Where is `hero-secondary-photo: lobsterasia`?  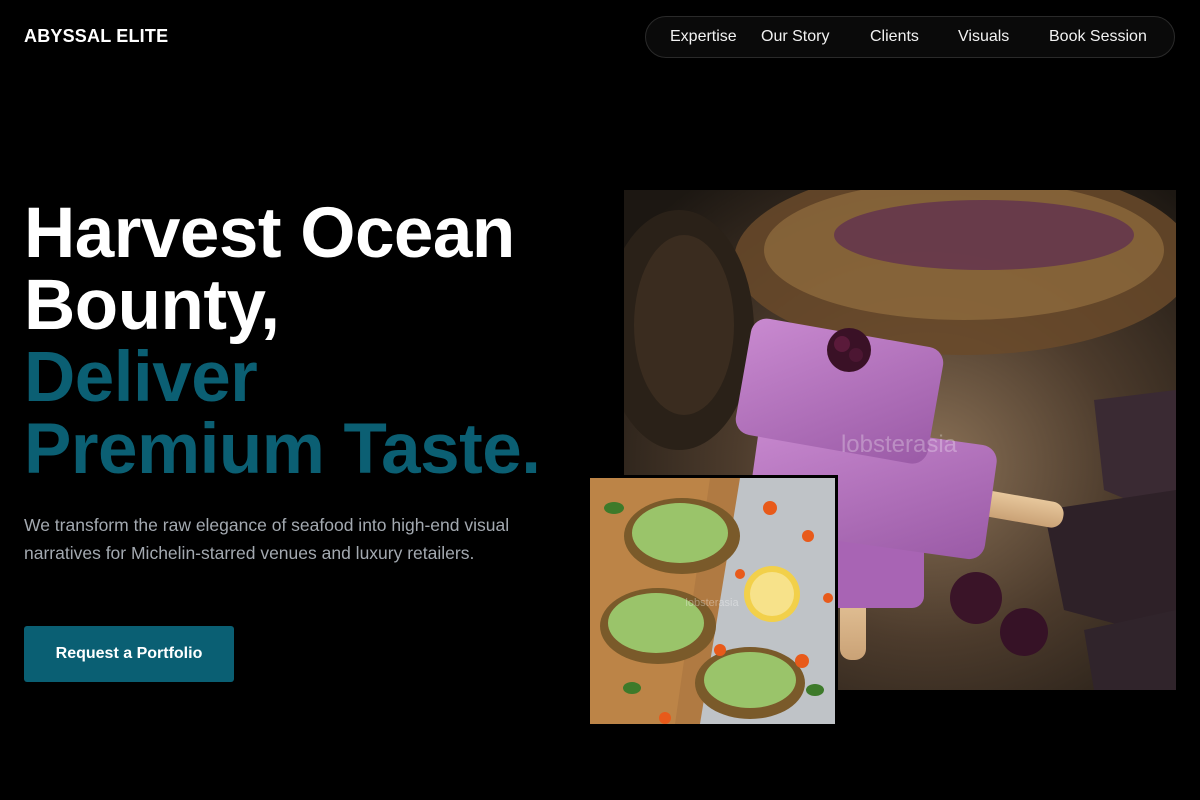 hero-secondary-photo: lobsterasia is located at coordinates (712, 601).